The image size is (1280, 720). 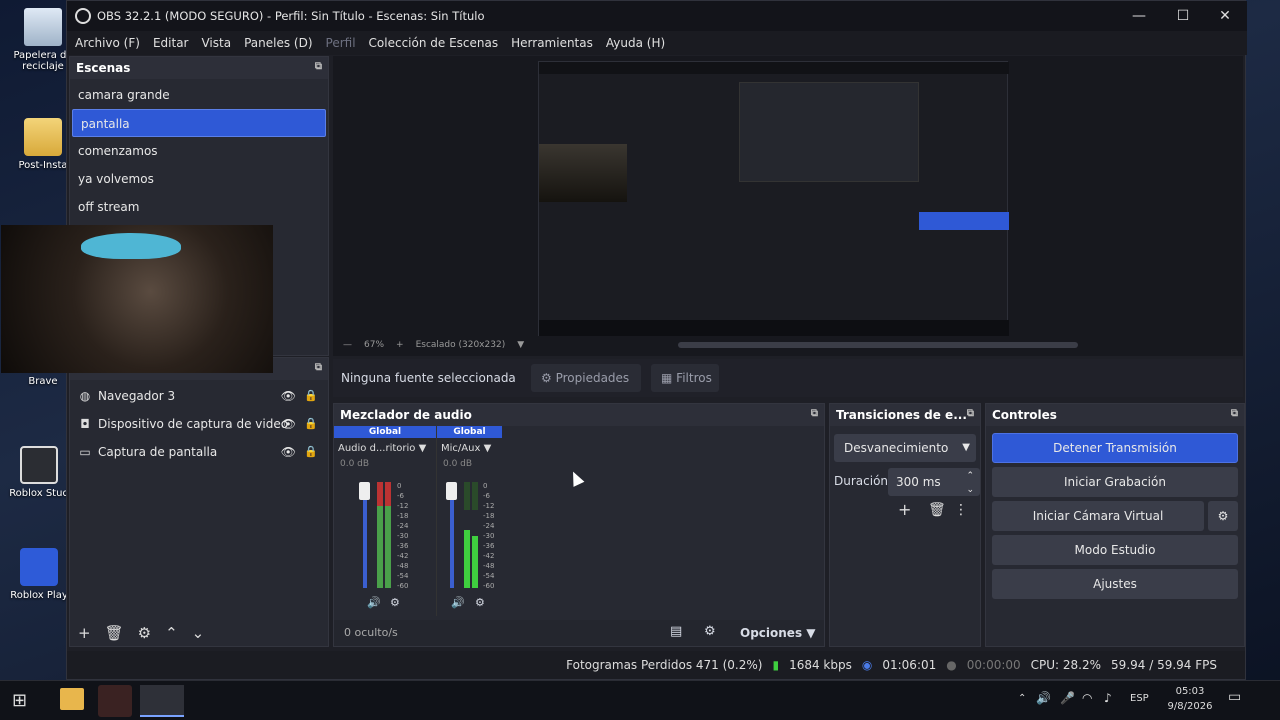 I want to click on menu-scene-collection: Colección de Escenas, so click(x=434, y=43).